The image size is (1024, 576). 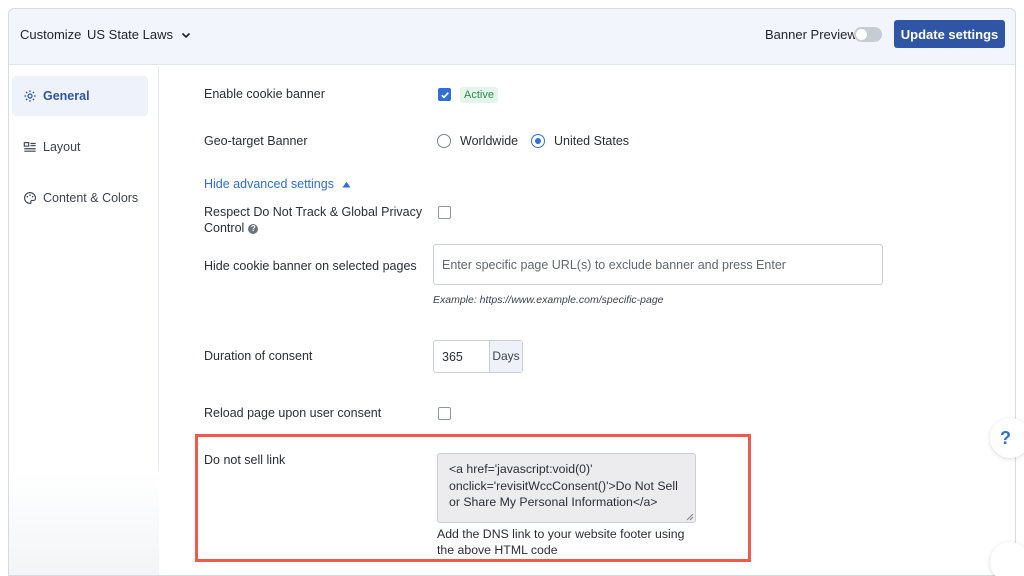 What do you see at coordinates (310, 266) in the screenshot?
I see `hide-pages-label: Hide cookie banner on selected pages` at bounding box center [310, 266].